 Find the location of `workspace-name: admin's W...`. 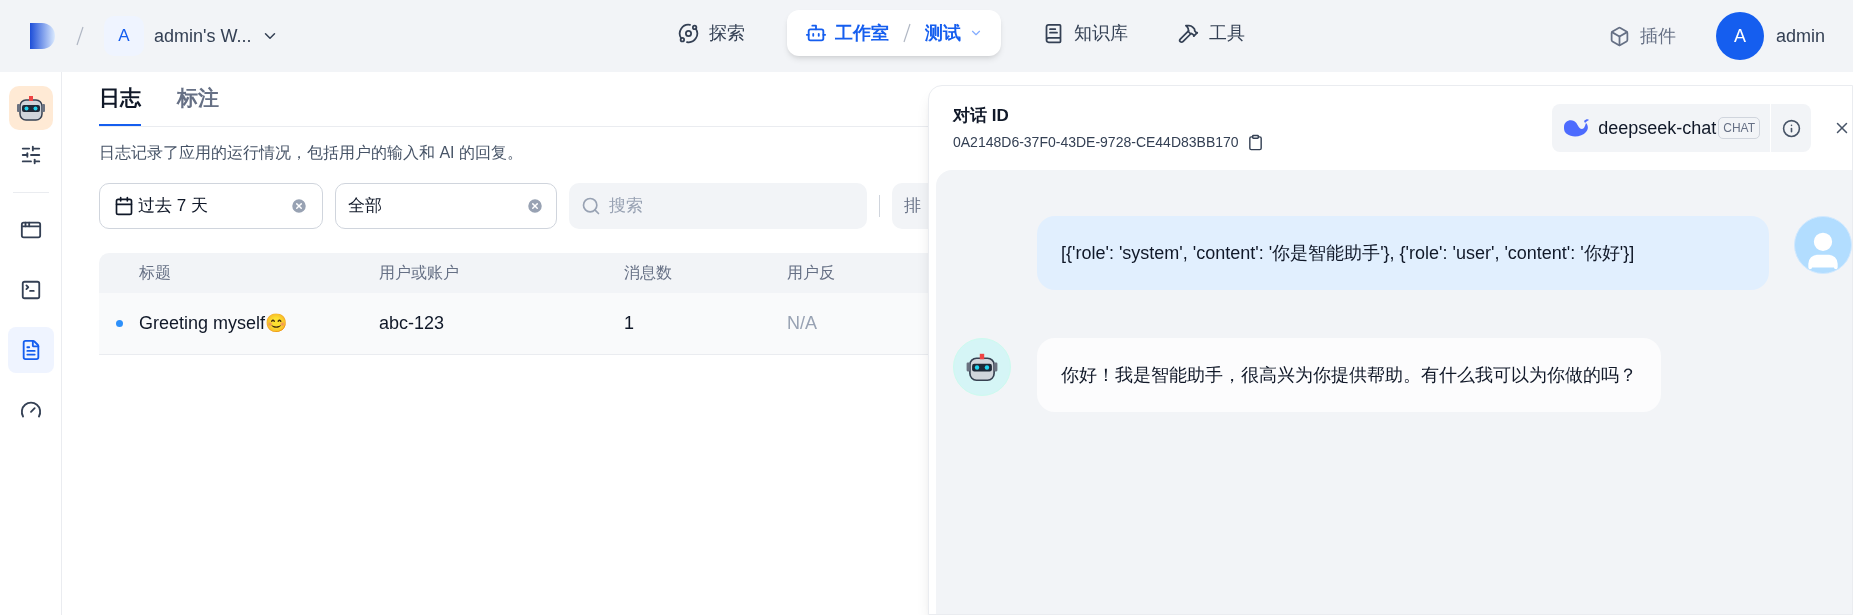

workspace-name: admin's W... is located at coordinates (203, 36).